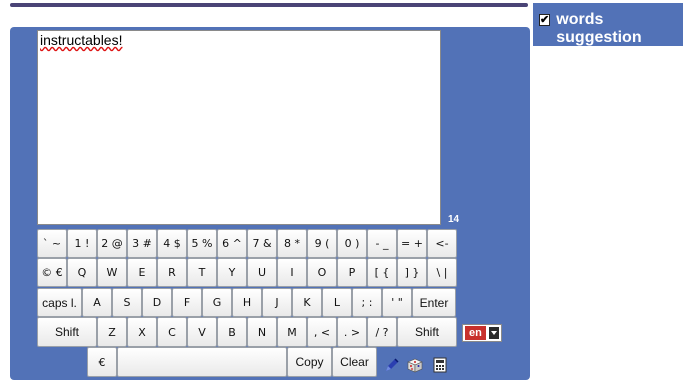  I want to click on language-code: en, so click(475, 333).